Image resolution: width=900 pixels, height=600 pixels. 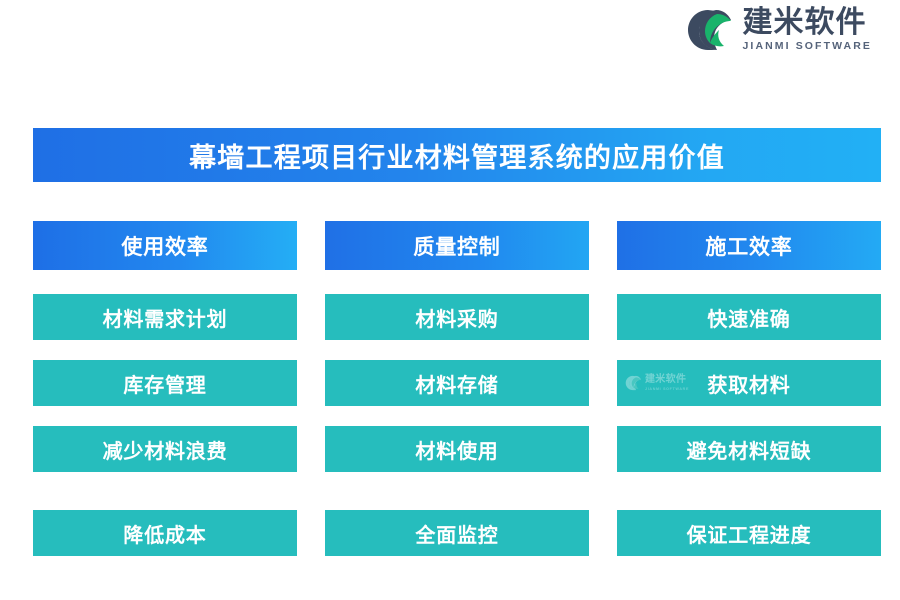 I want to click on category-header-card-1: 使用效率, so click(x=165, y=245).